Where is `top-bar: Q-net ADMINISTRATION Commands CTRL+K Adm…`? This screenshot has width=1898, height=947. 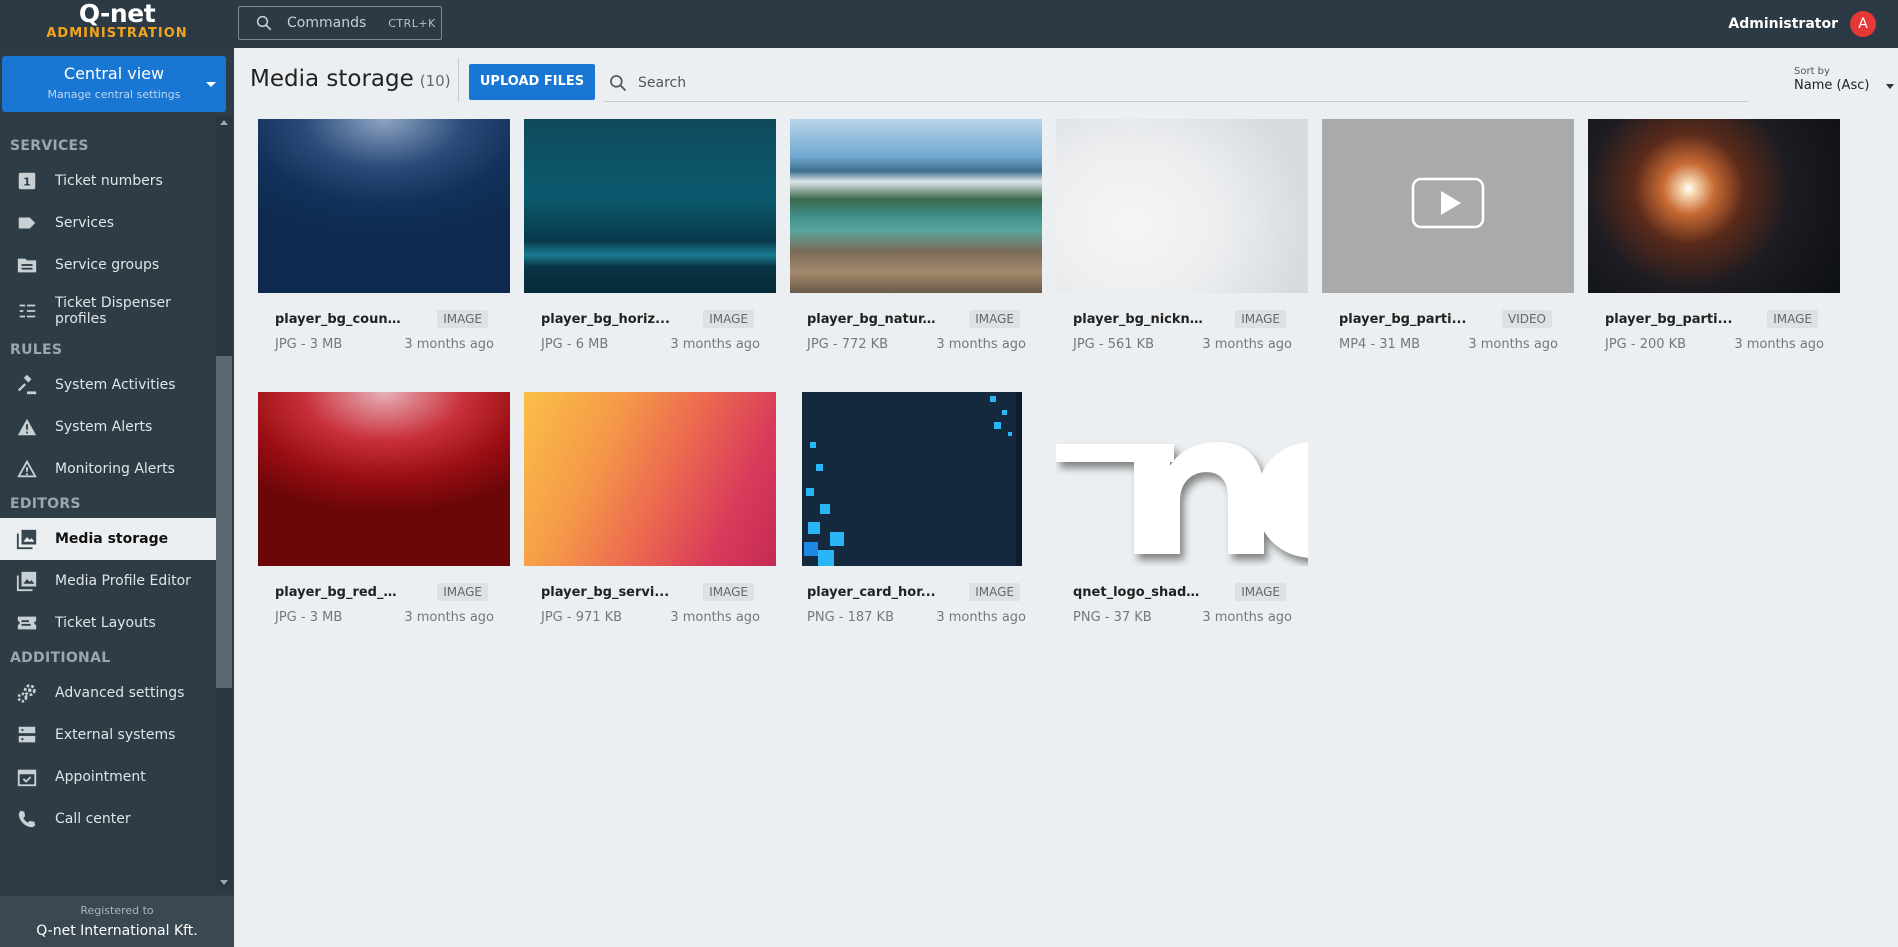
top-bar: Q-net ADMINISTRATION Commands CTRL+K Adm… is located at coordinates (949, 24).